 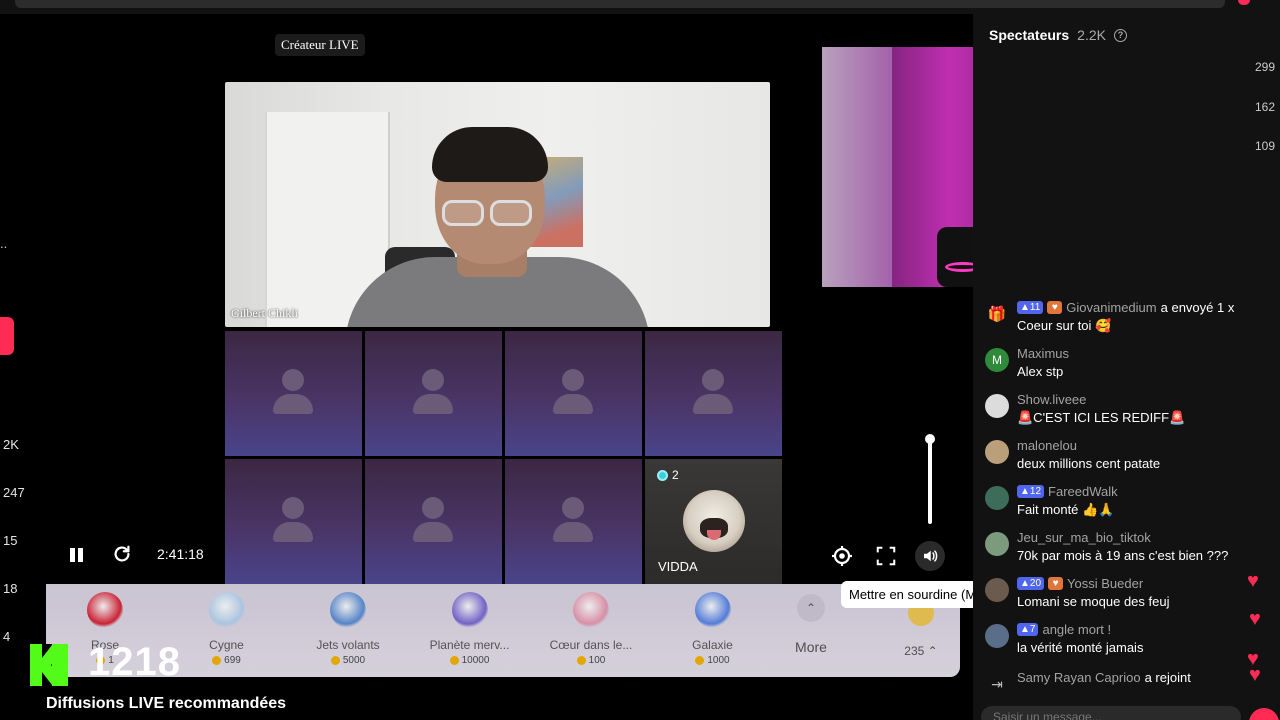 I want to click on heart-icon: ♥, so click(x=1255, y=675).